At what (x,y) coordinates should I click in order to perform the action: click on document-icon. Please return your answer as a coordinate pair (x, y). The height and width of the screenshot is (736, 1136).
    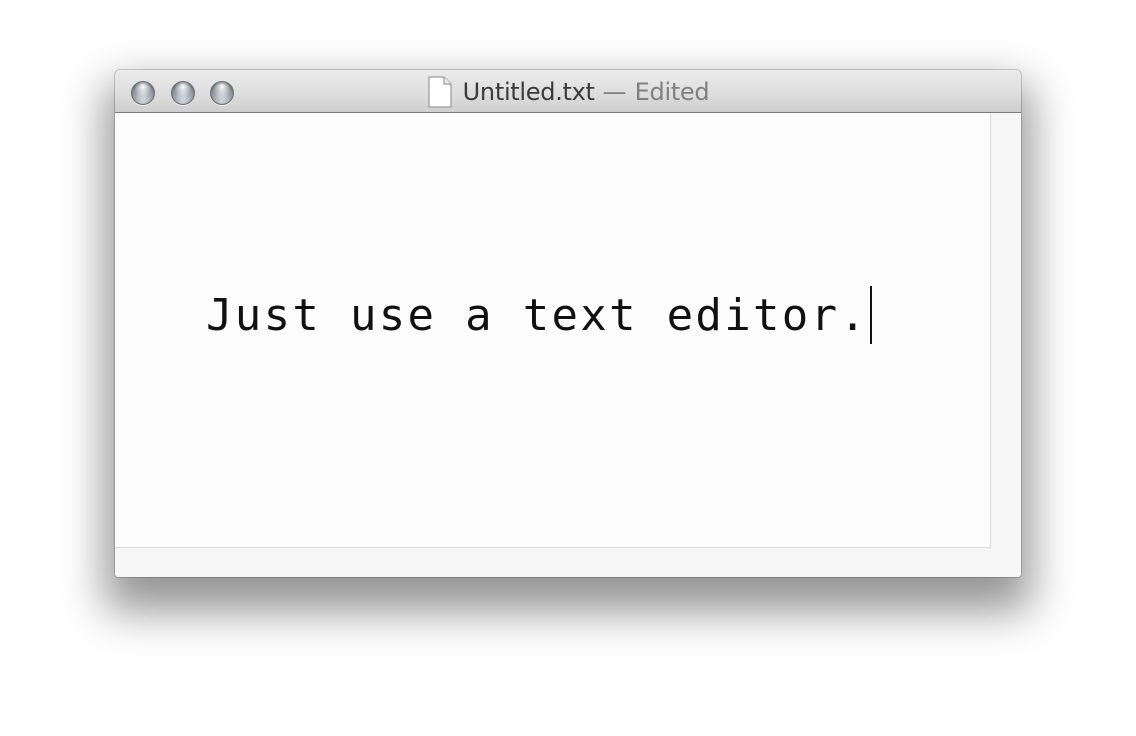
    Looking at the image, I should click on (440, 92).